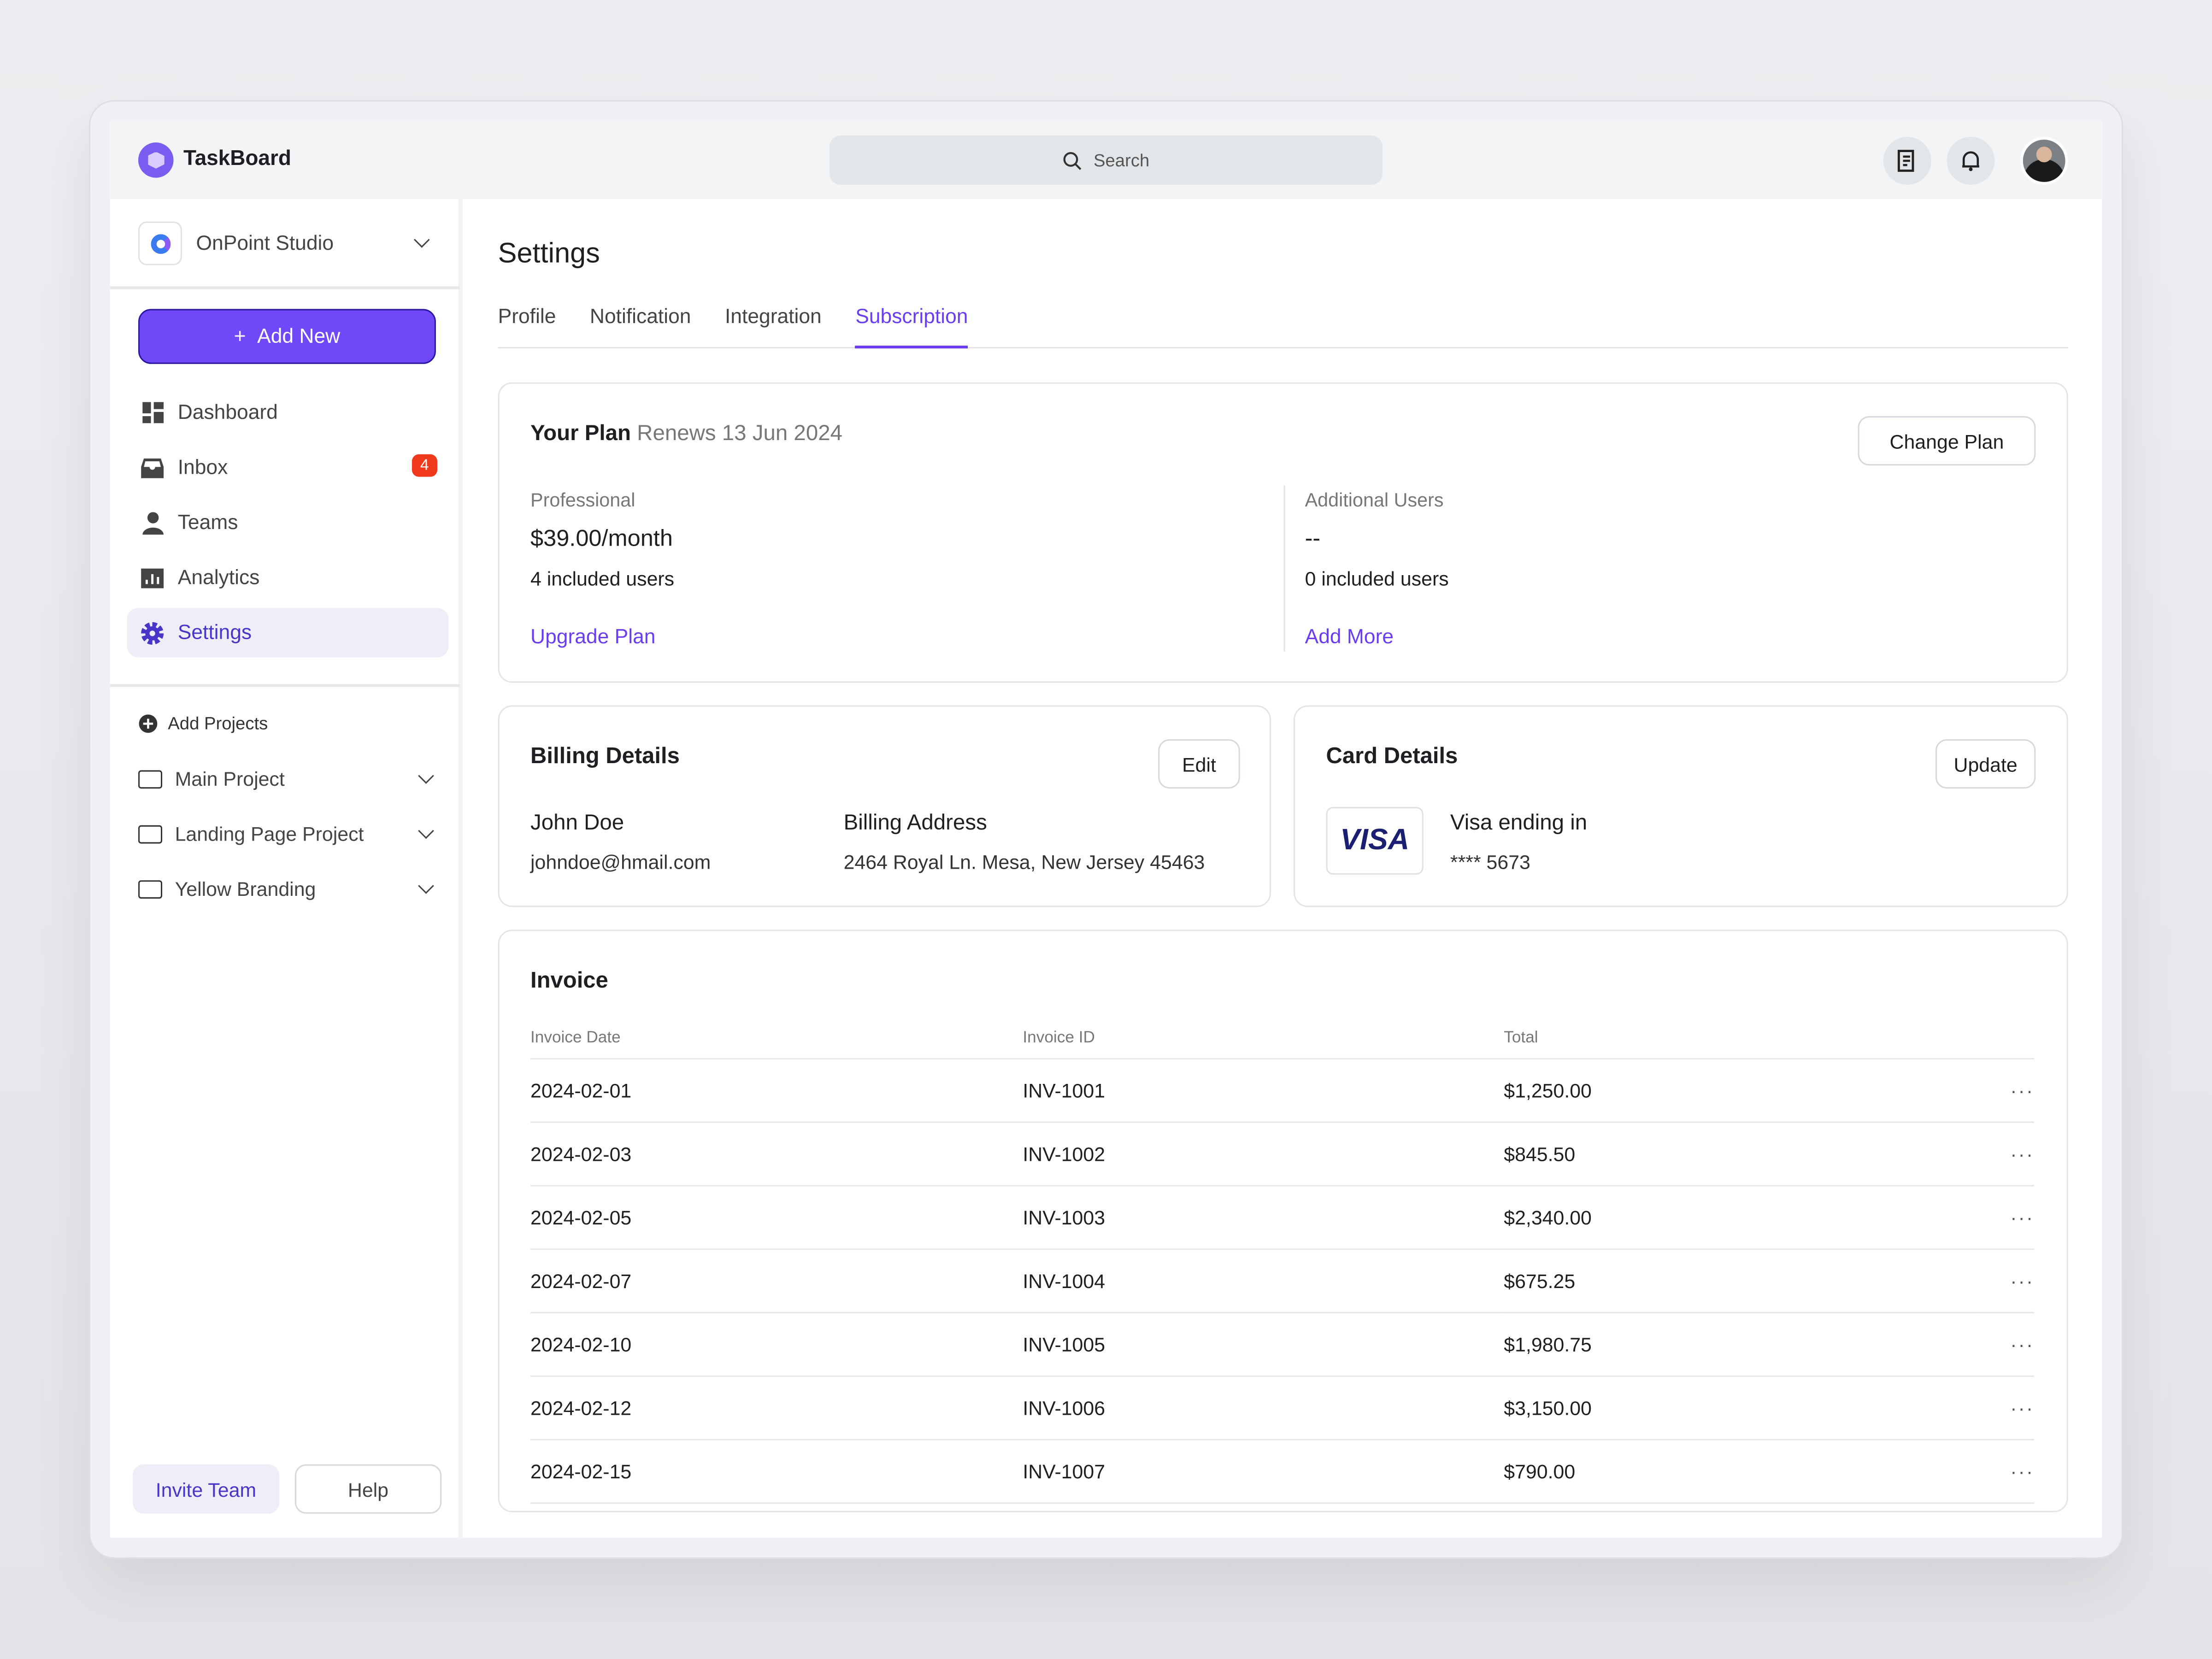 Image resolution: width=2212 pixels, height=1659 pixels. I want to click on billing-address: 2464 Royal Ln. Mesa, New Jersey 45463, so click(1024, 861).